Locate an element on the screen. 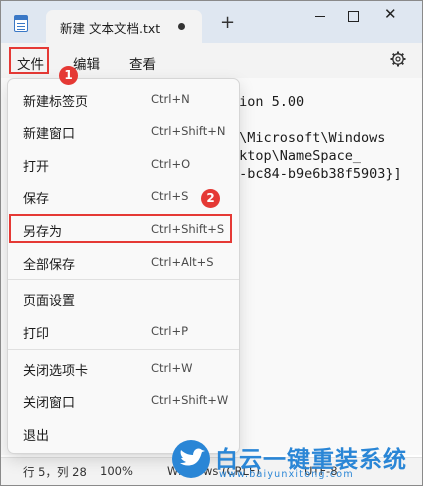 The image size is (423, 486). bird-logo-icon is located at coordinates (191, 459).